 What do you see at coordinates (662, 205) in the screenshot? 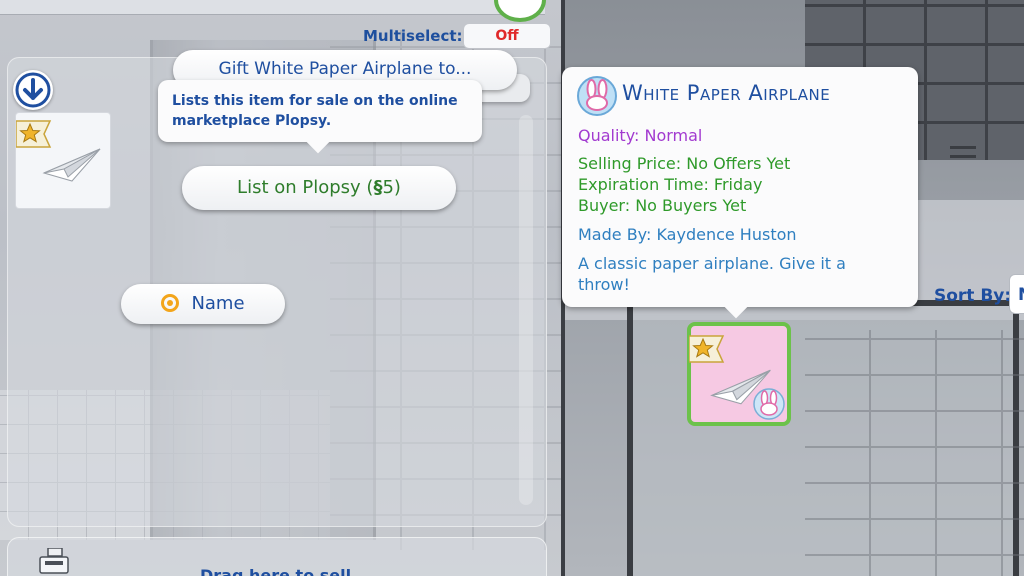
I see `item-buyer: Buyer: No Buyers Yet` at bounding box center [662, 205].